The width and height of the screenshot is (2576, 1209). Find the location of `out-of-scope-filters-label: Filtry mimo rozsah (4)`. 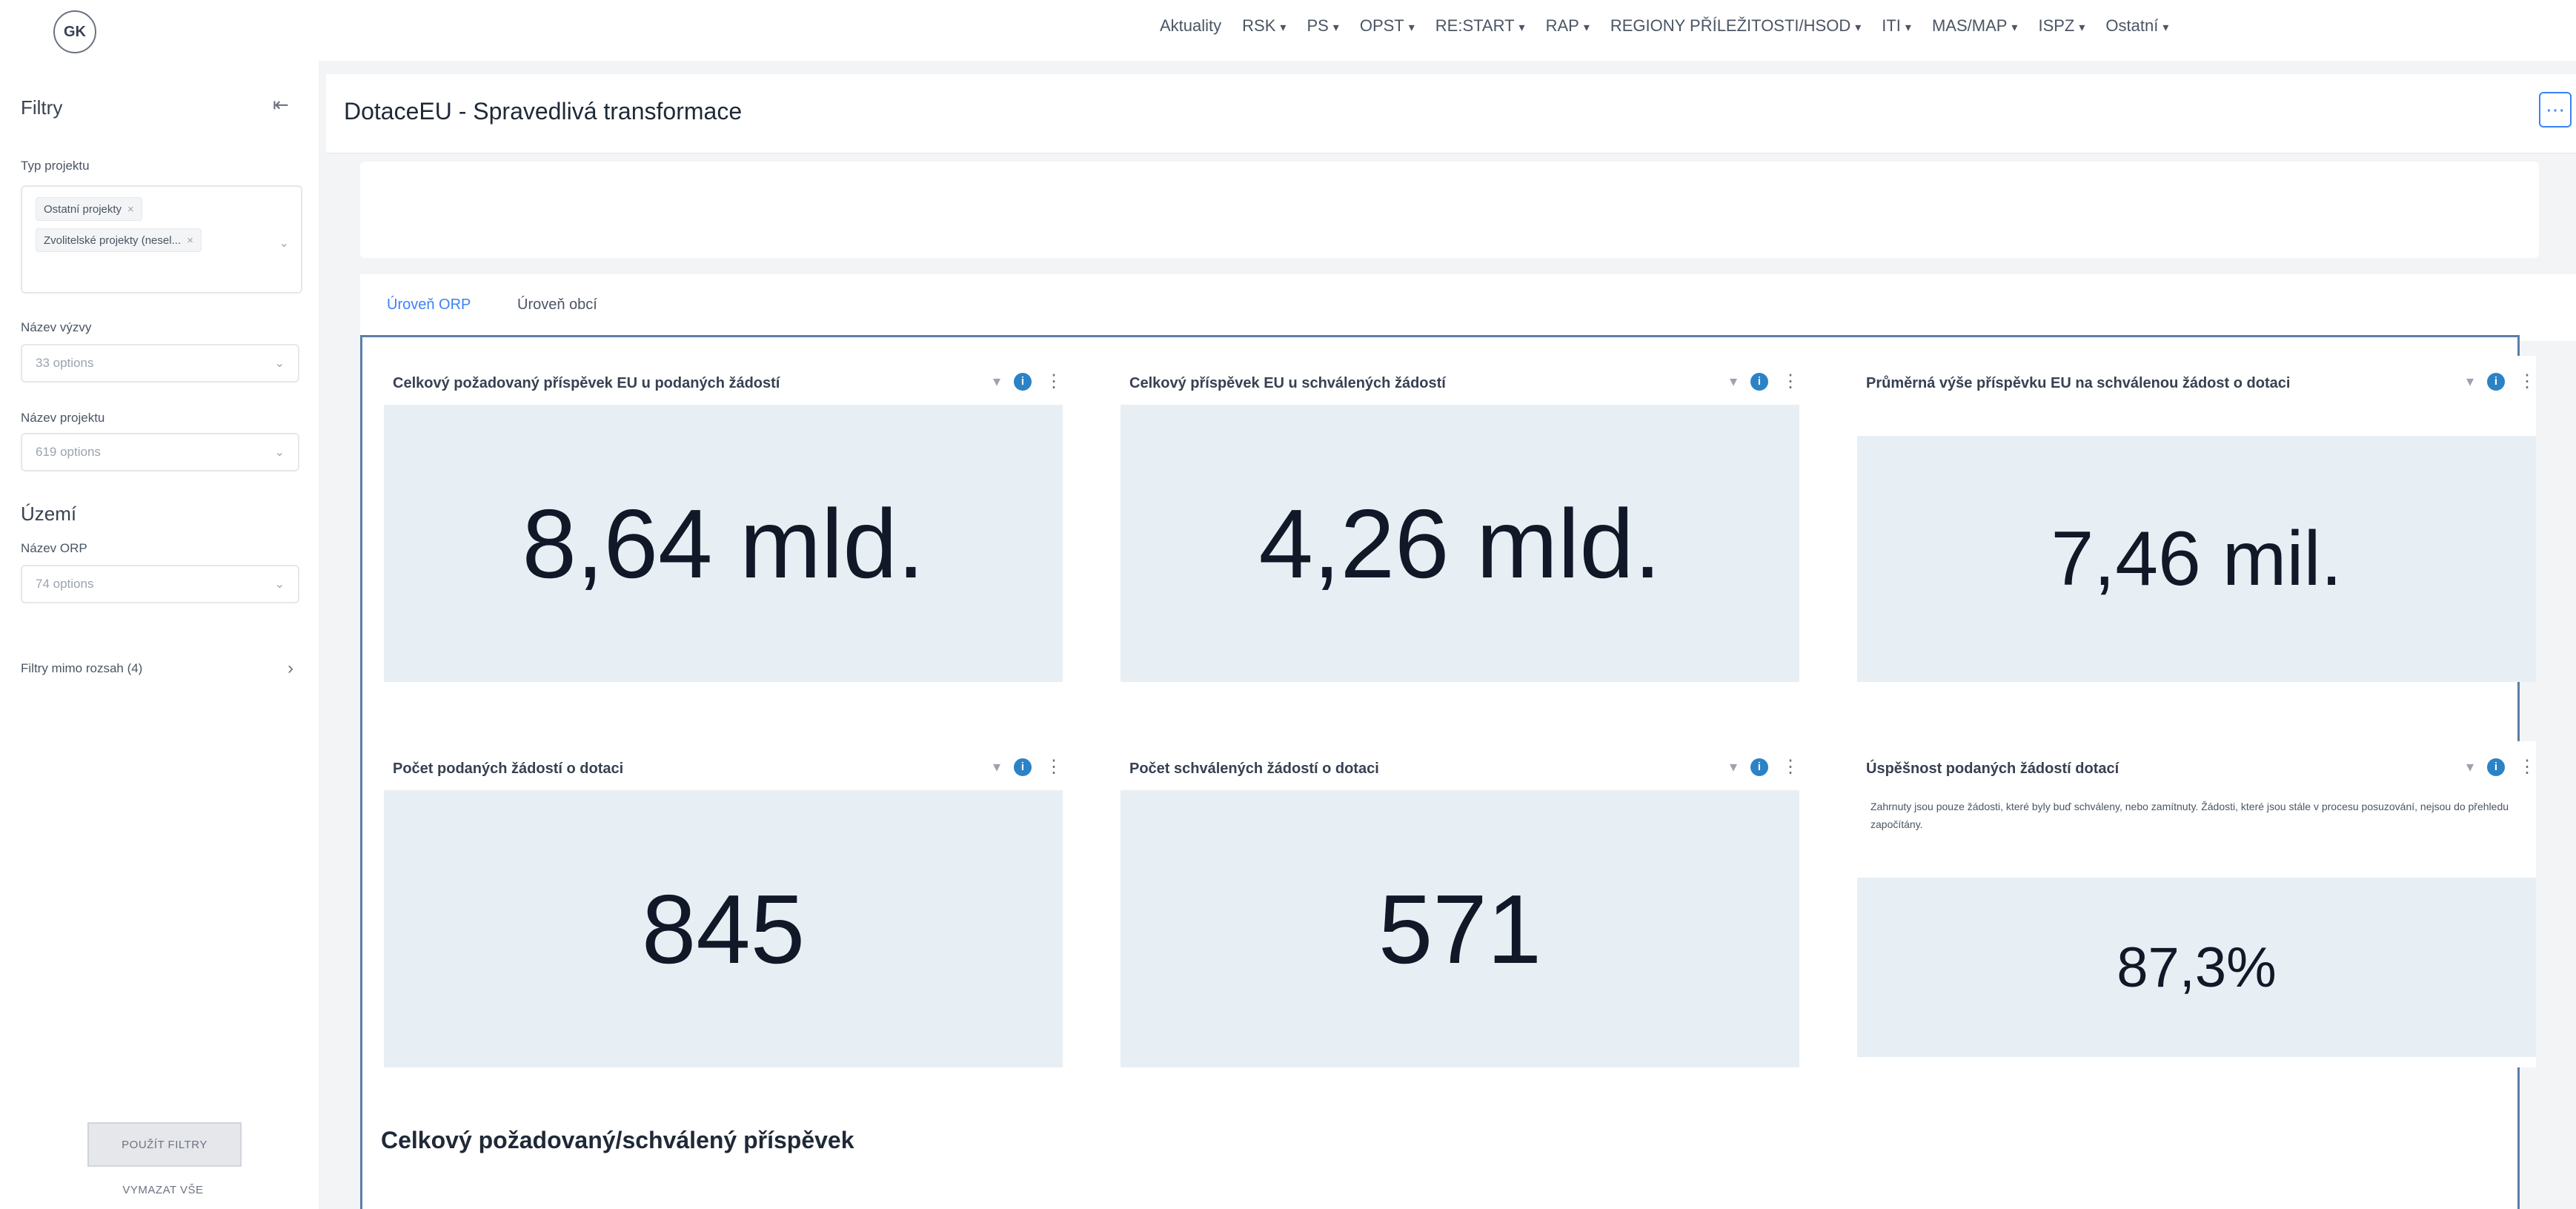

out-of-scope-filters-label: Filtry mimo rozsah (4) is located at coordinates (82, 668).